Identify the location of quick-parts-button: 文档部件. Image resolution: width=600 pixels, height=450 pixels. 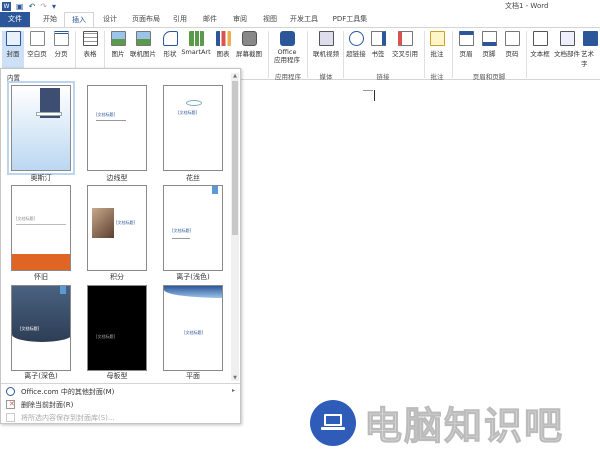
(567, 44).